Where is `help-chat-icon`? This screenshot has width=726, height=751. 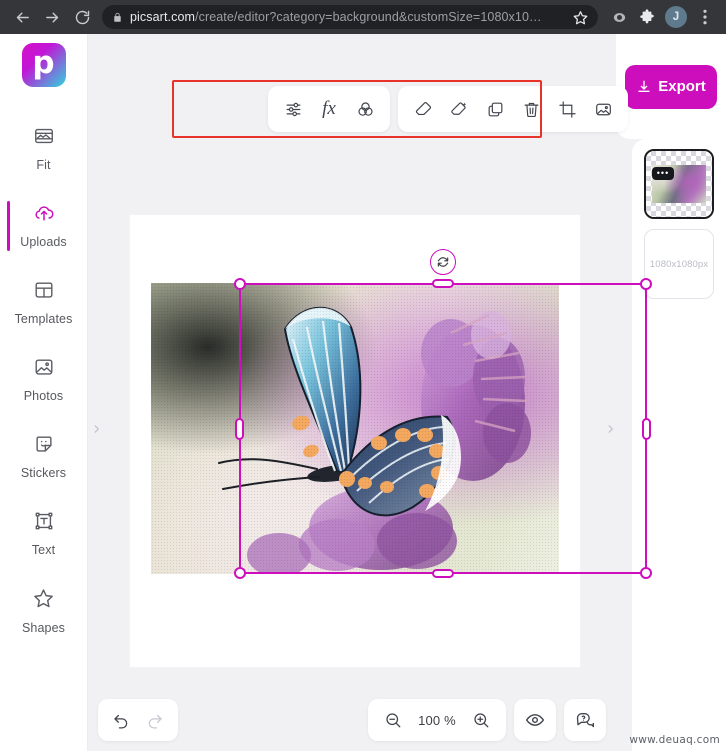 help-chat-icon is located at coordinates (585, 720).